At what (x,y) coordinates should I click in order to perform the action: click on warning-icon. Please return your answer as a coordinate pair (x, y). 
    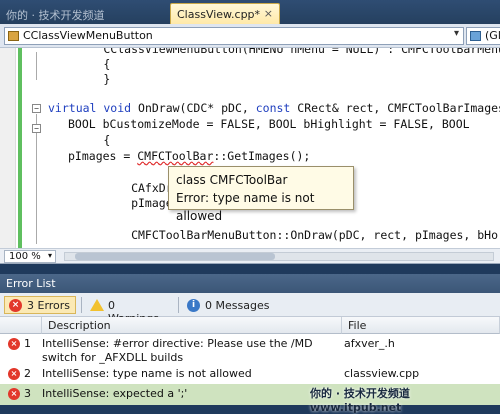
    Looking at the image, I should click on (97, 305).